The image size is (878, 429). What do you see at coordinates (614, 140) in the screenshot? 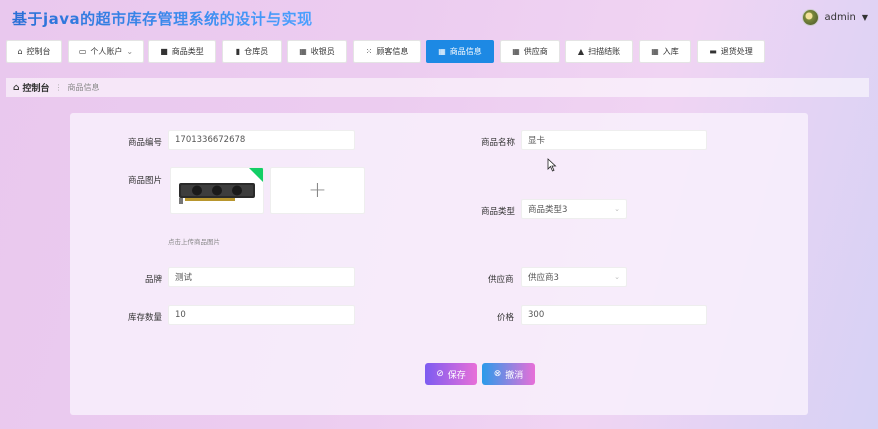
I see `name-field: 显卡` at bounding box center [614, 140].